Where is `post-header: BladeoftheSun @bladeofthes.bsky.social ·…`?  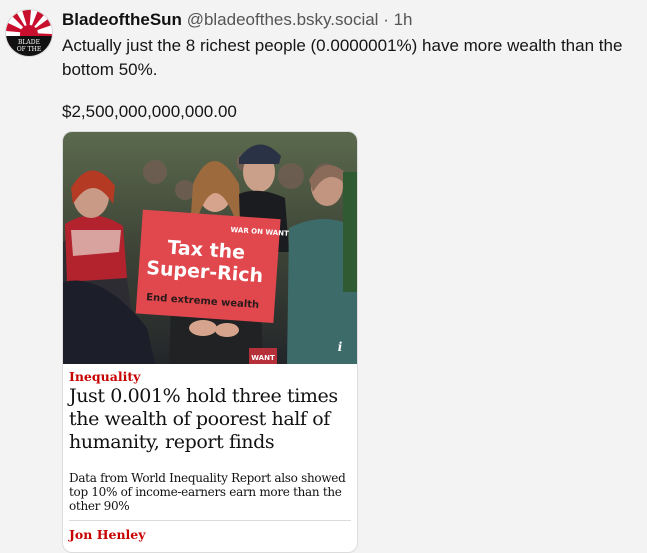 post-header: BladeoftheSun @bladeofthes.bsky.social ·… is located at coordinates (237, 20).